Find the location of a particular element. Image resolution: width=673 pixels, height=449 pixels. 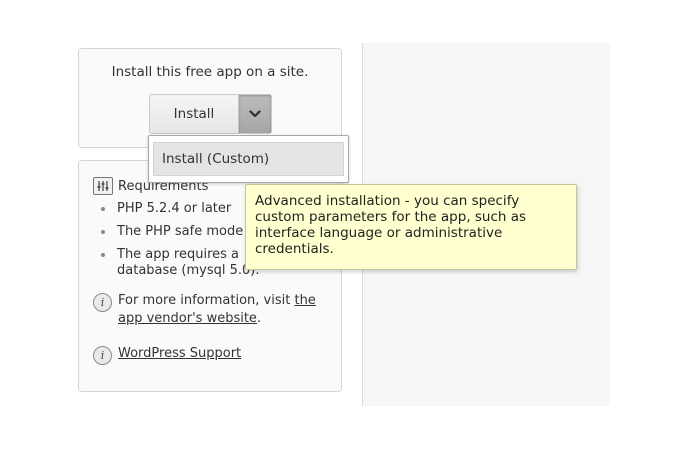

install-panel: Install this free app on a site. Install is located at coordinates (210, 98).